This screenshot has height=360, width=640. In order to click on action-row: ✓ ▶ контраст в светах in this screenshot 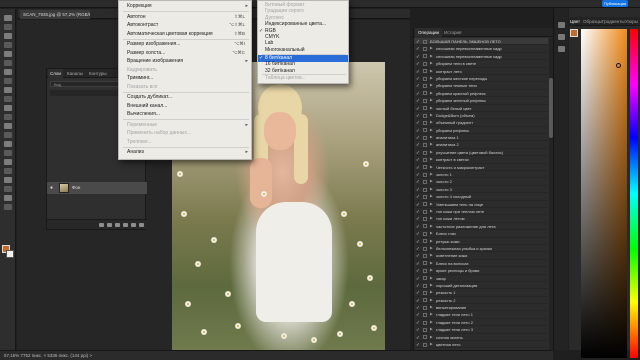, I will do `click(481, 160)`.